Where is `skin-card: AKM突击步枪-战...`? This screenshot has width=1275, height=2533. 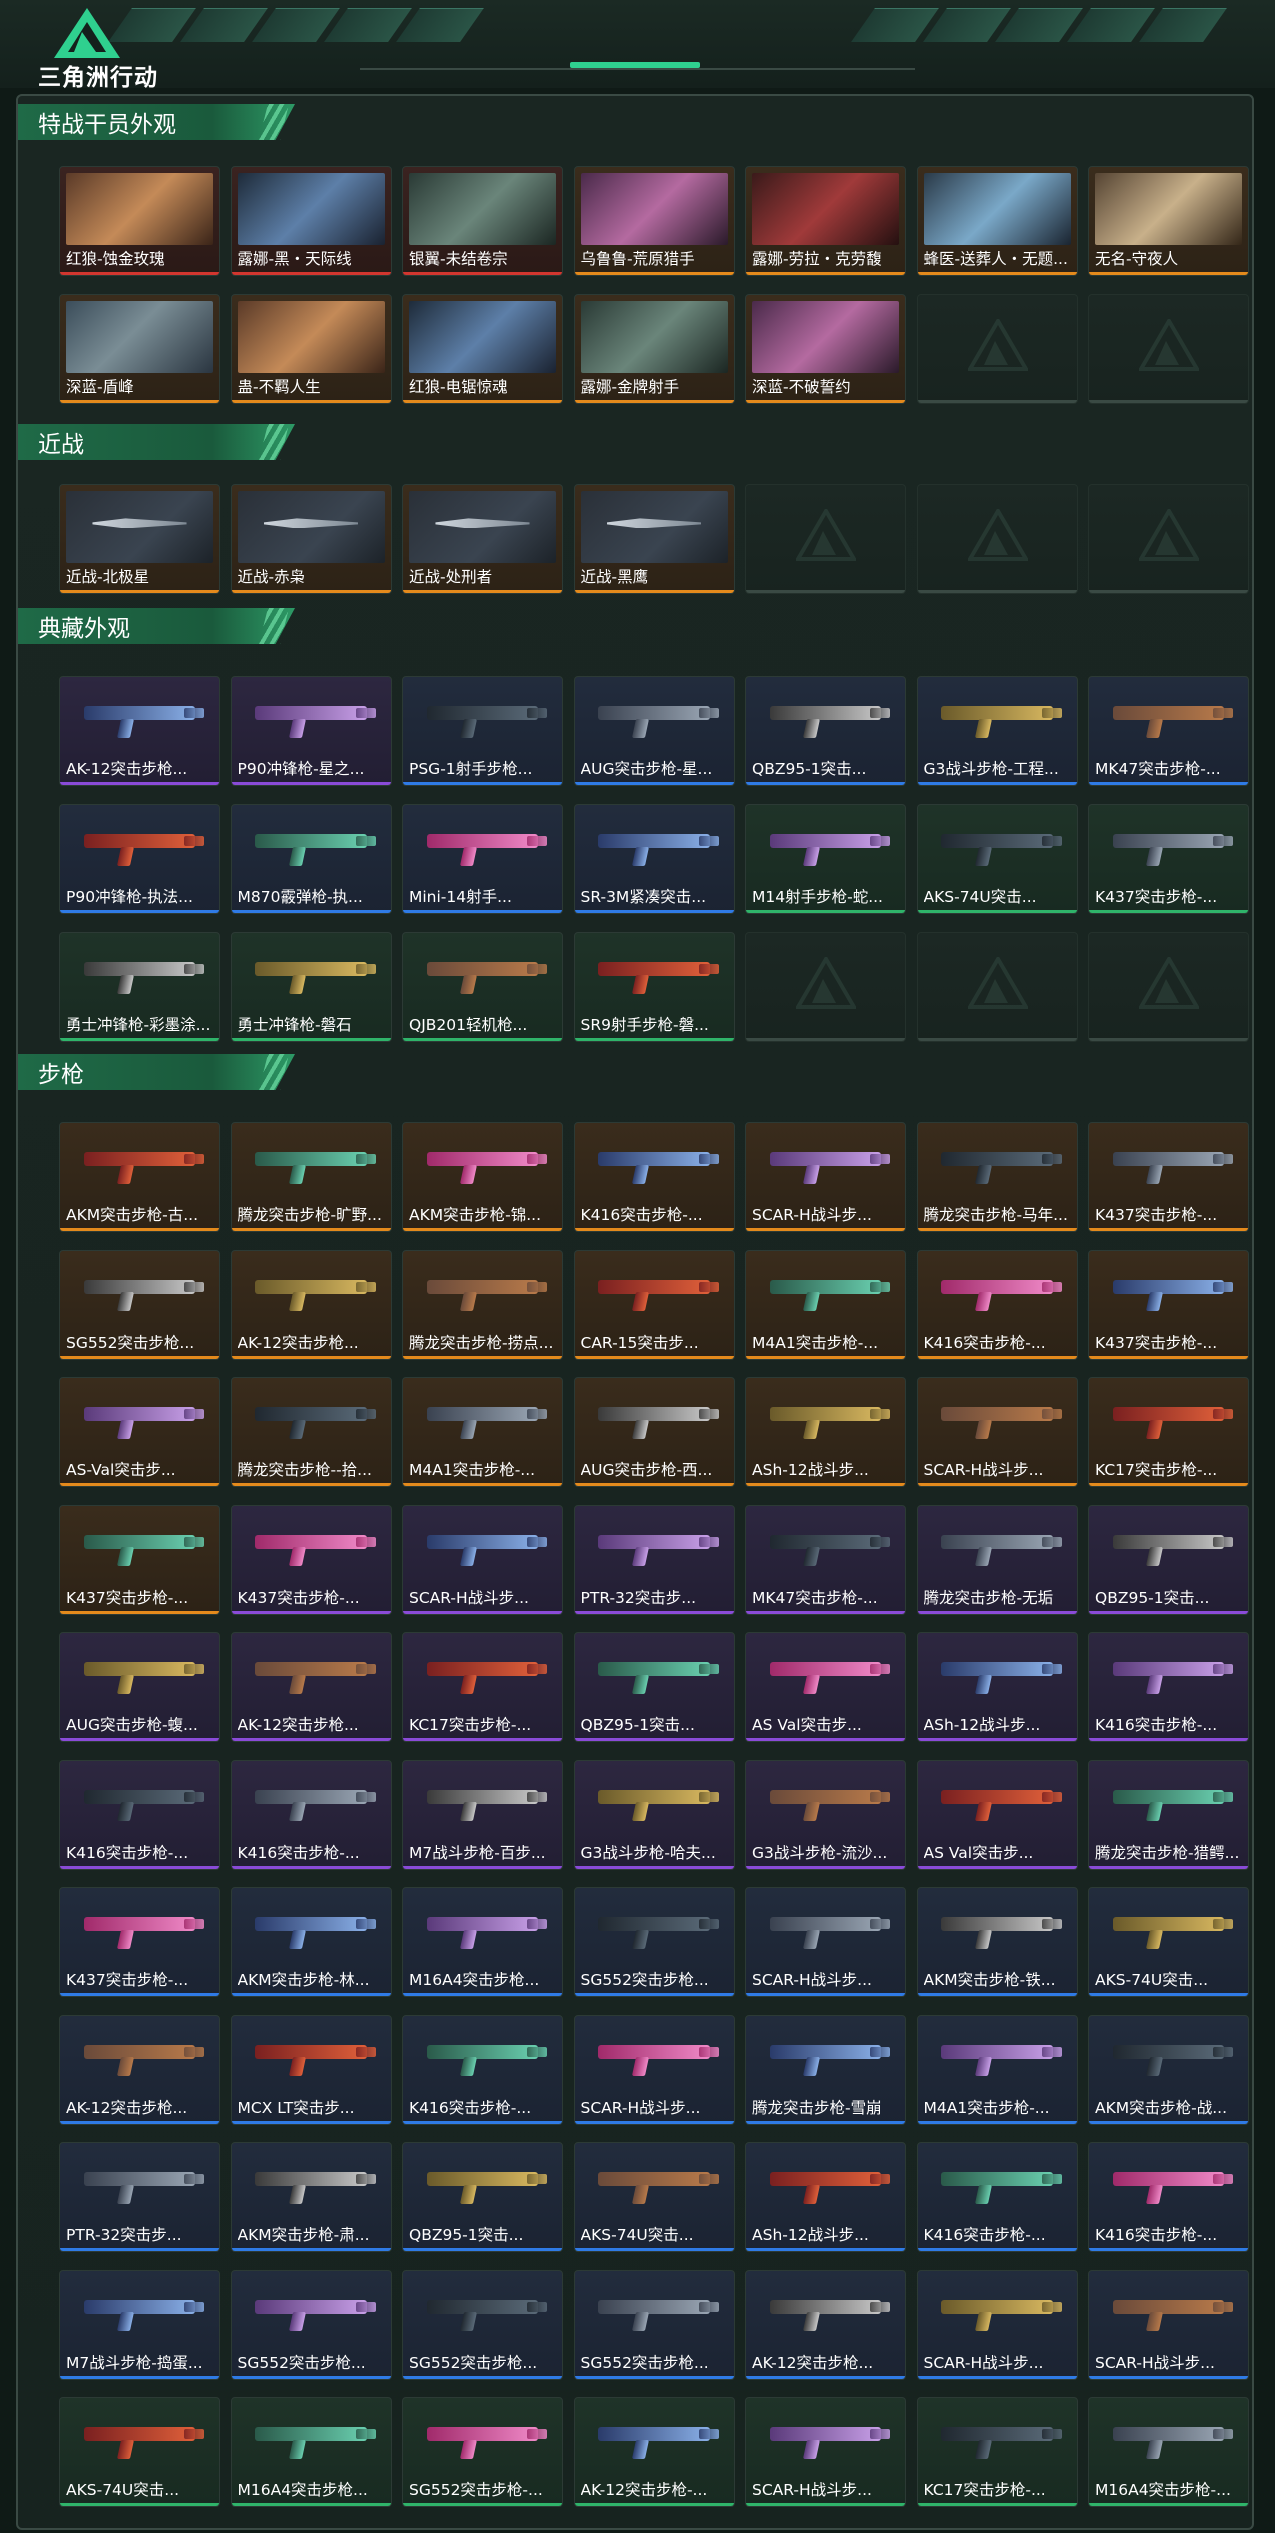
skin-card: AKM突击步枪-战... is located at coordinates (1168, 2069).